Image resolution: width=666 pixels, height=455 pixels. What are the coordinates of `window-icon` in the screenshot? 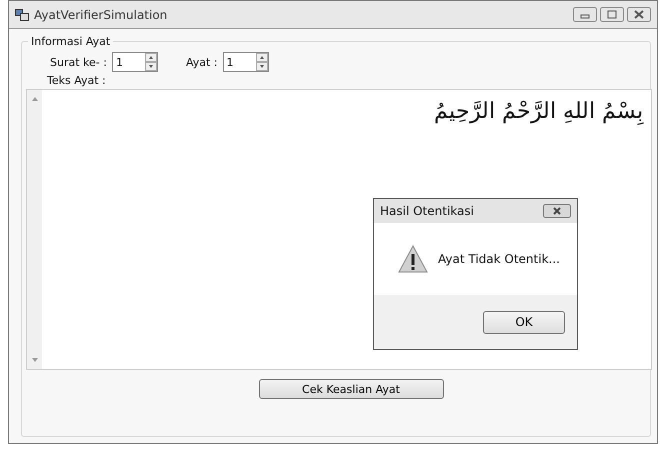 It's located at (22, 14).